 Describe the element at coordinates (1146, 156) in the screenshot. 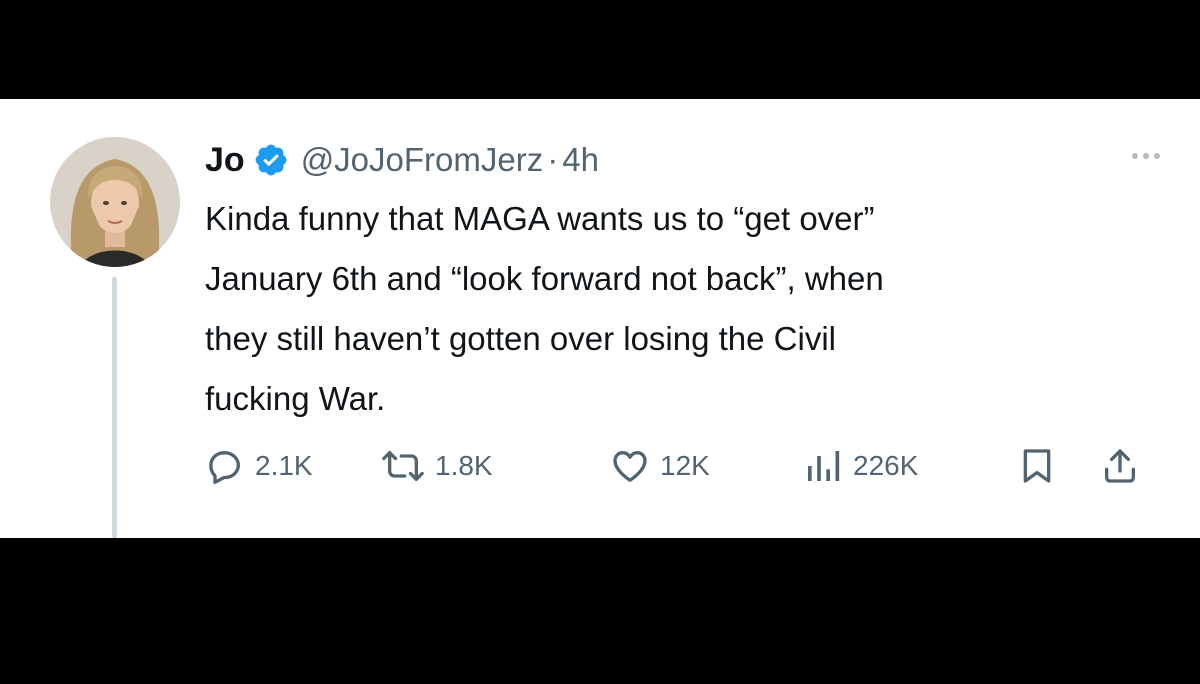

I see `more-options-icon` at that location.